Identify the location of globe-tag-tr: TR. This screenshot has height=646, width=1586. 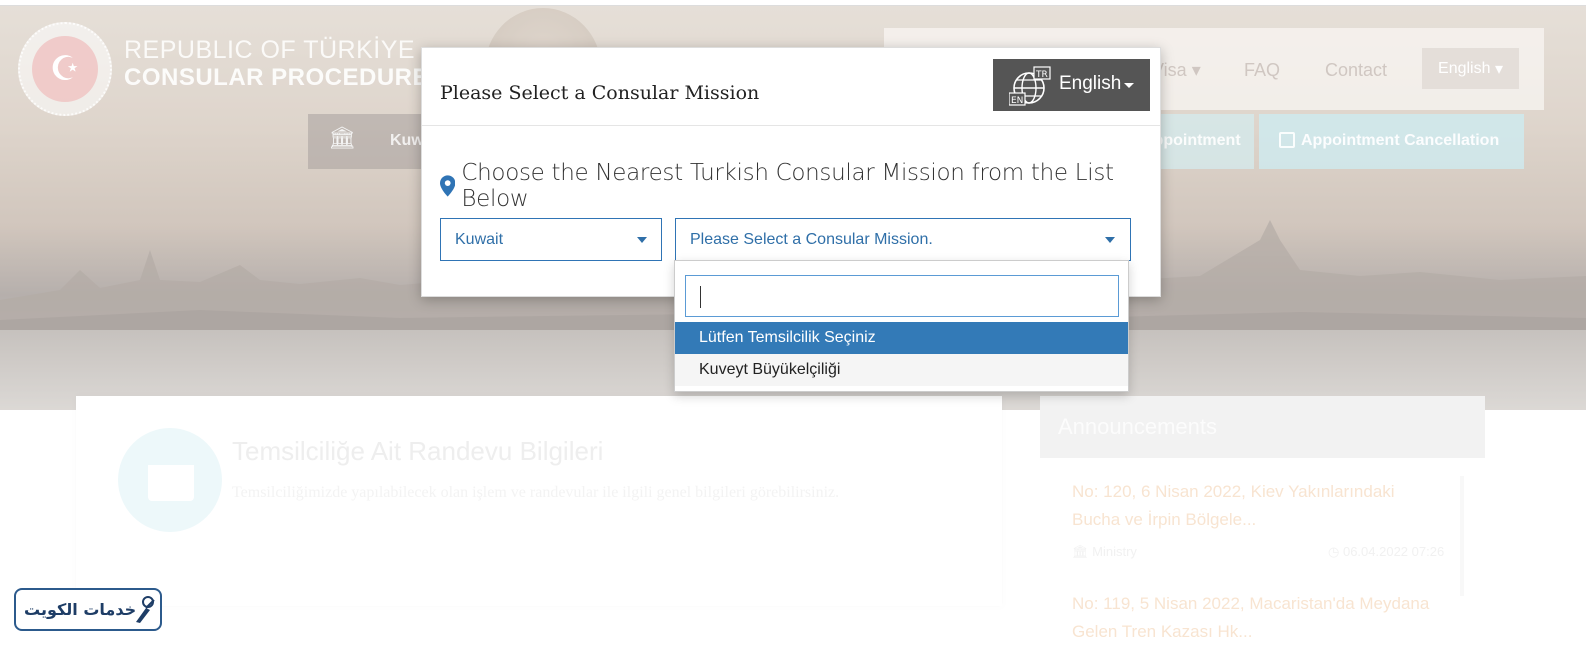
(1041, 75).